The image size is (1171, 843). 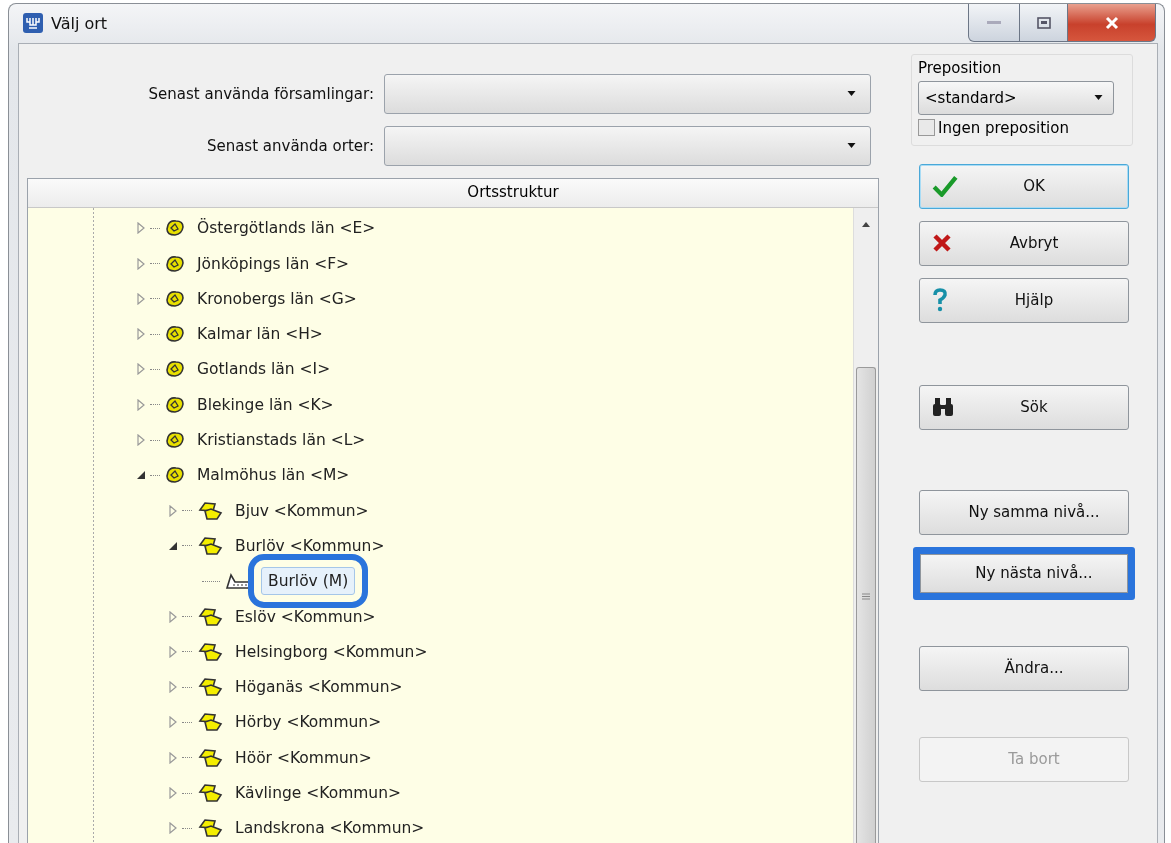 What do you see at coordinates (319, 687) in the screenshot?
I see `tree-item: Höganäs <Kommun>` at bounding box center [319, 687].